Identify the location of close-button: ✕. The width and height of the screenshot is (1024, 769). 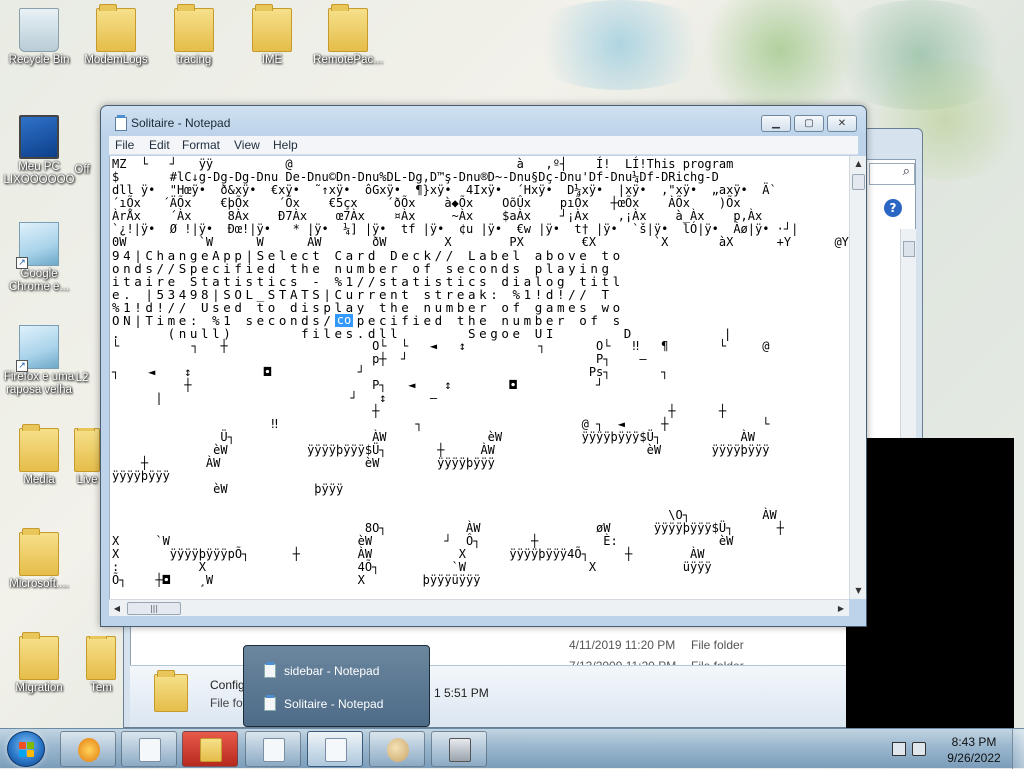
(842, 123).